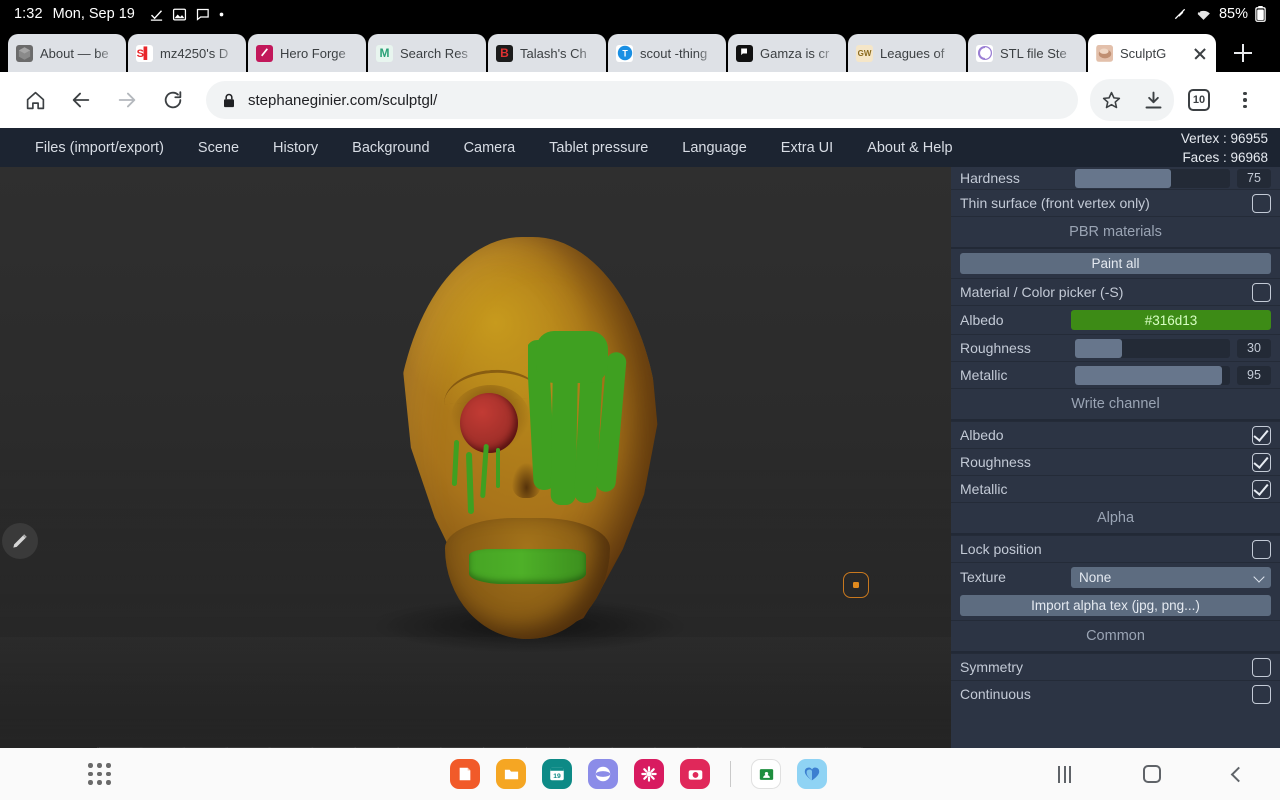 The height and width of the screenshot is (800, 1280). I want to click on texture-select: None, so click(1171, 577).